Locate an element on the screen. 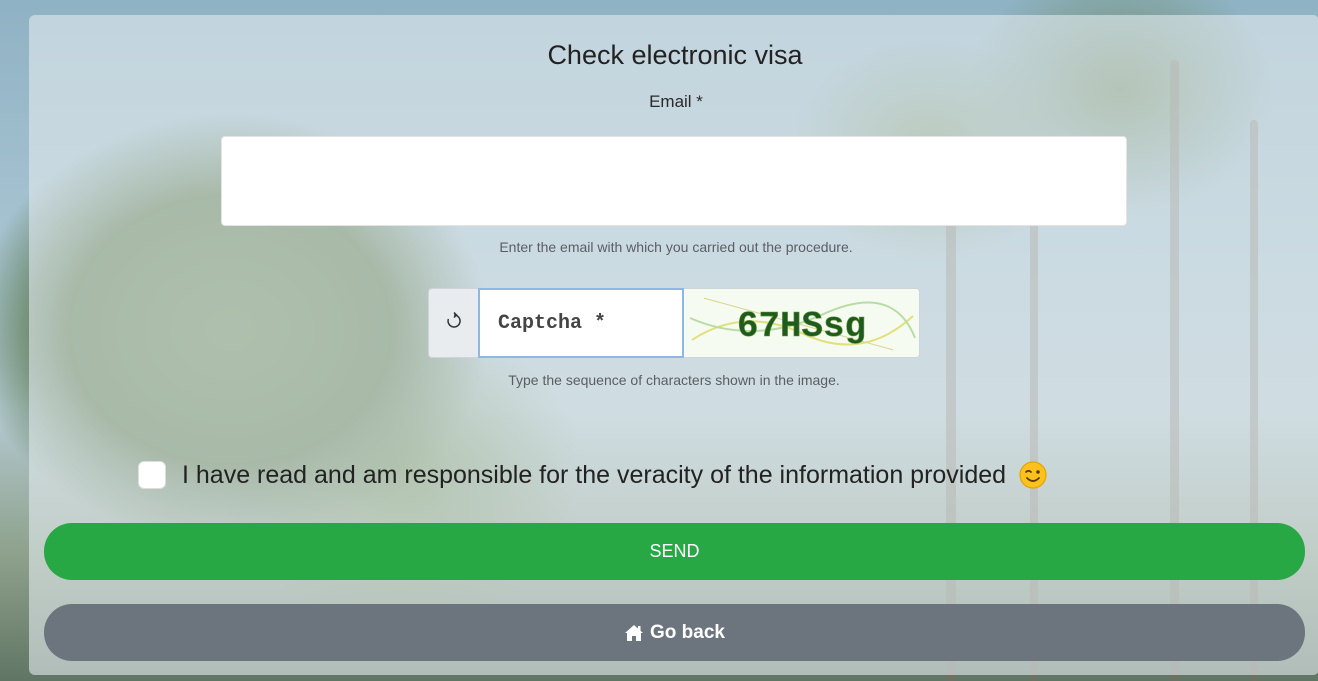 The image size is (1318, 681). captcha-image-text: 67HSsg is located at coordinates (801, 326).